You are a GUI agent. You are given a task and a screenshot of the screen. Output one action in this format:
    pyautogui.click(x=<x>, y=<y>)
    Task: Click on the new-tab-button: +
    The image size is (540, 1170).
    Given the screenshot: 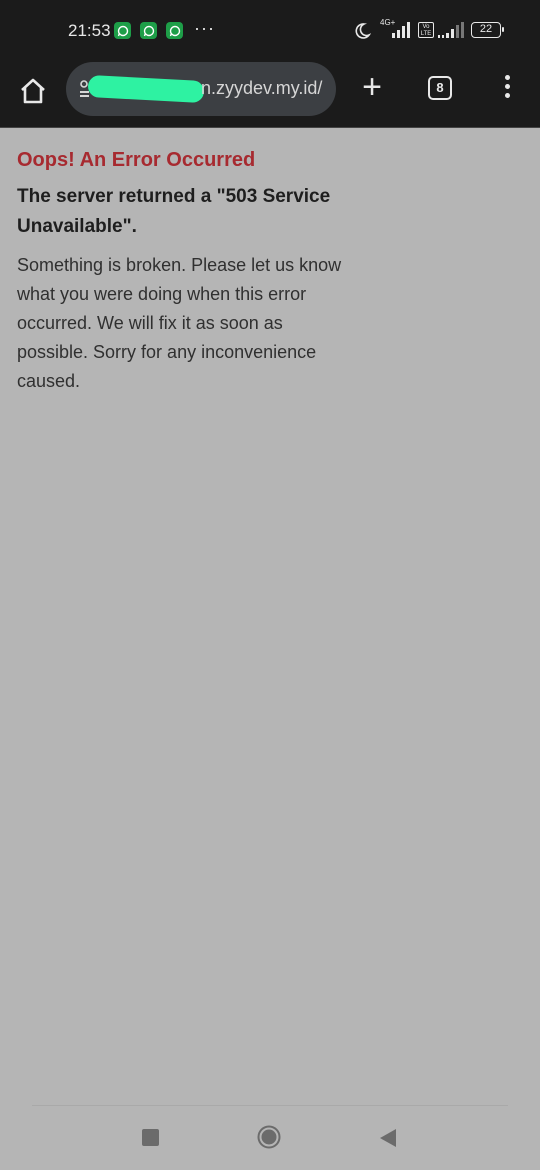 What is the action you would take?
    pyautogui.click(x=372, y=87)
    